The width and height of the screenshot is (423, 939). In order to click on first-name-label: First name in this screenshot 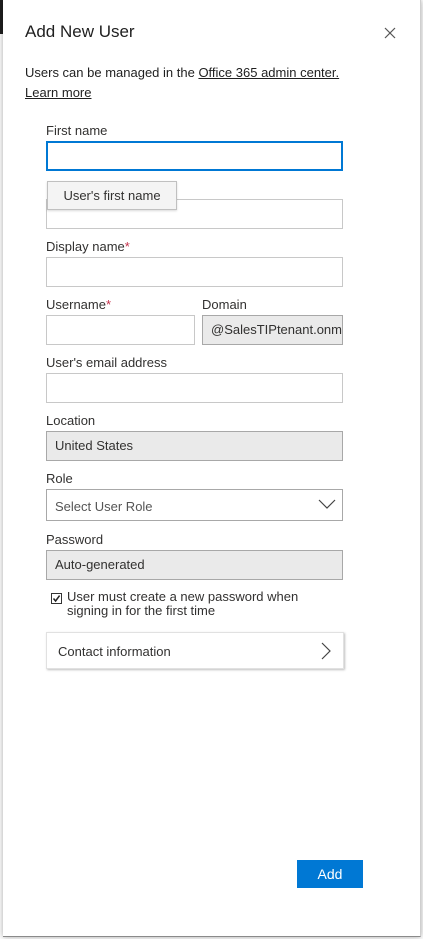, I will do `click(77, 130)`.